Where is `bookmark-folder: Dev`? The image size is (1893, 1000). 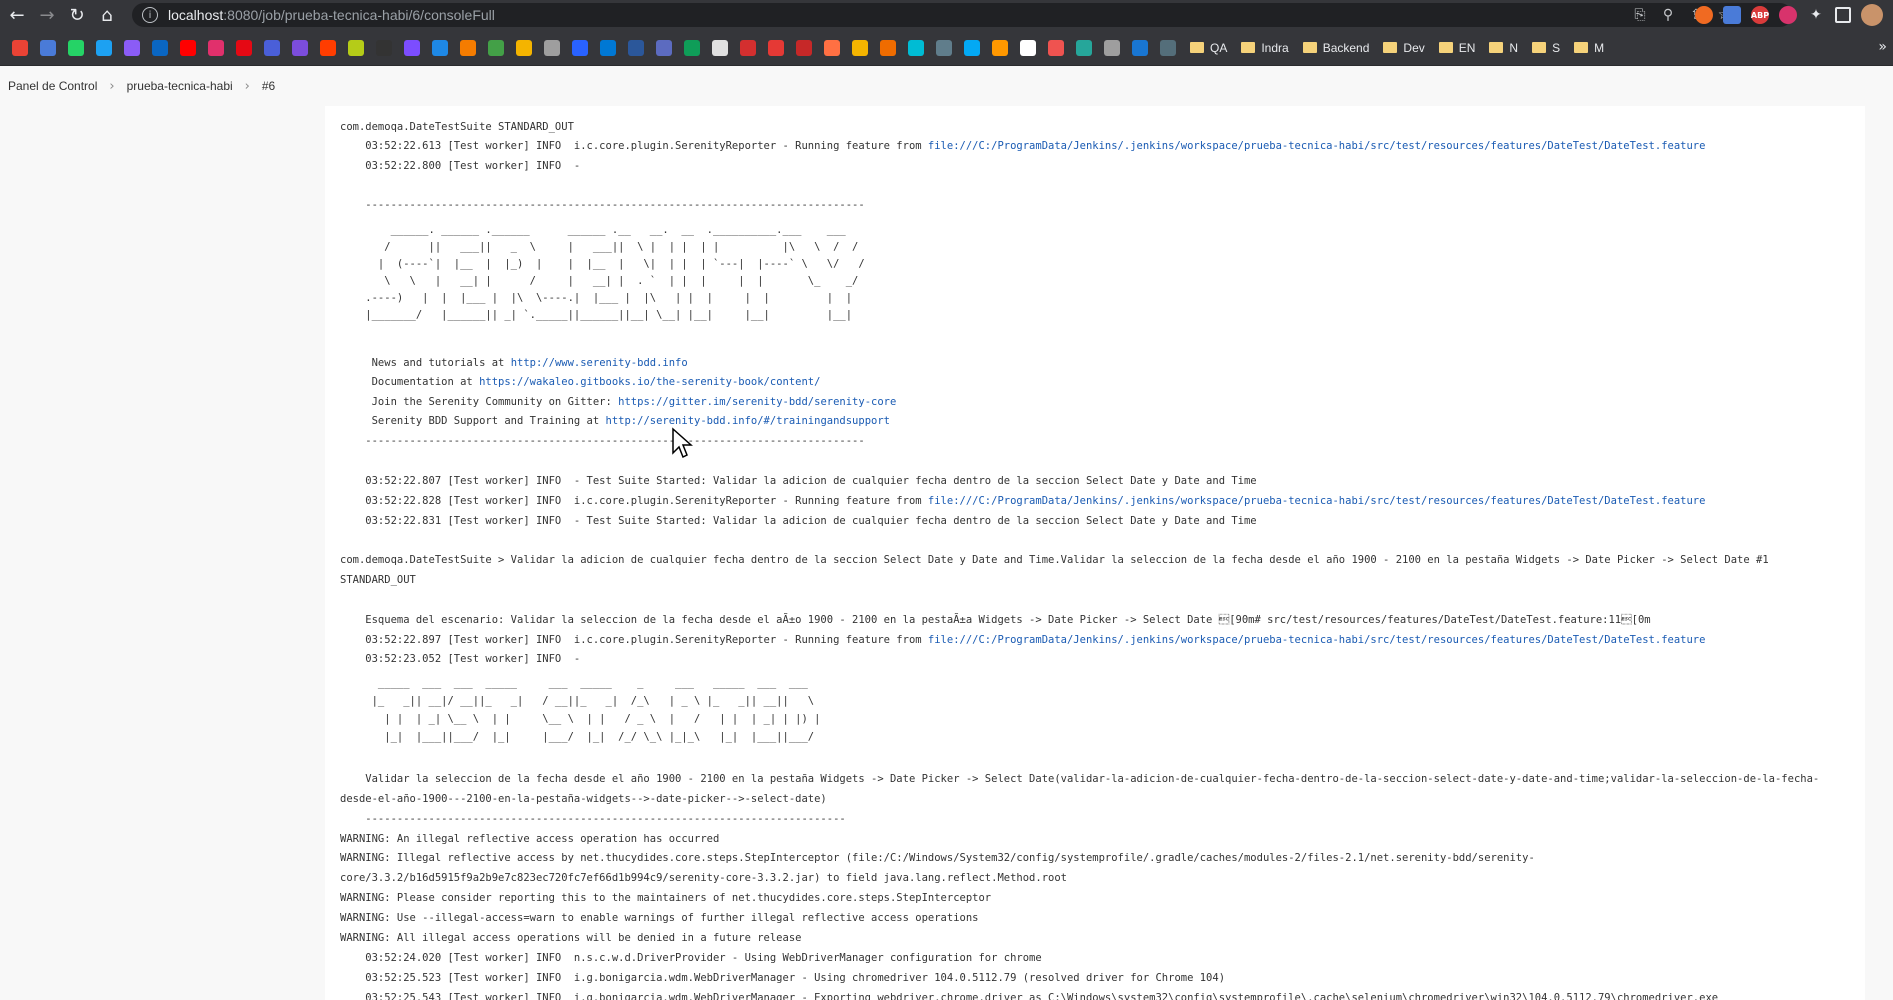
bookmark-folder: Dev is located at coordinates (1404, 48).